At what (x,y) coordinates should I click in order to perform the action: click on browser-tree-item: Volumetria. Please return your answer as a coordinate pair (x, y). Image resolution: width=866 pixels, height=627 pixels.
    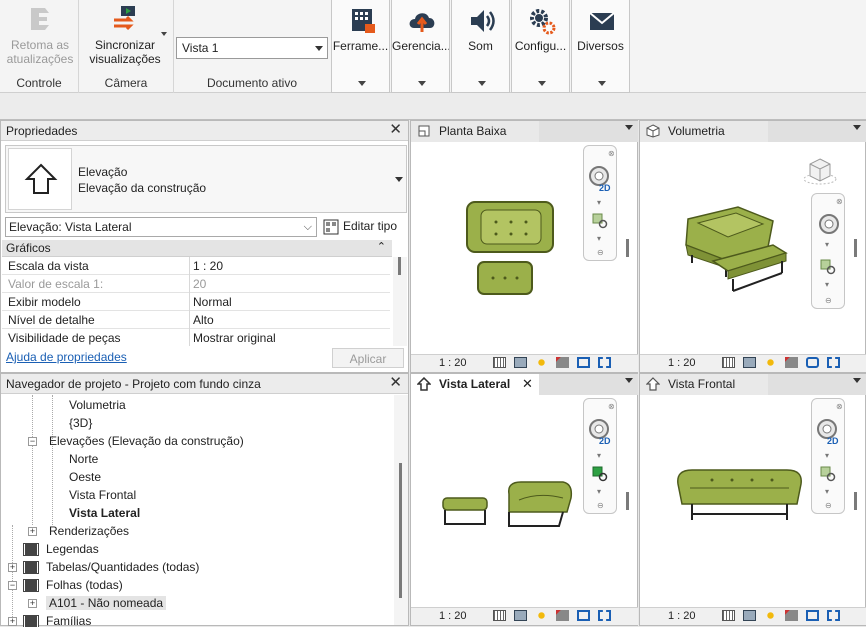
    Looking at the image, I should click on (97, 405).